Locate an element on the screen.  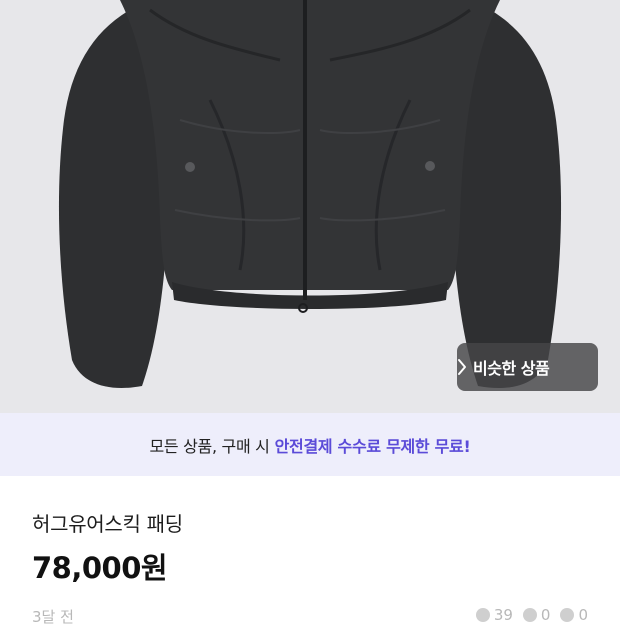
safe-payment-banner: 모든 상품, 구매 시 안전결제 수수료 무제한 무료! is located at coordinates (310, 444).